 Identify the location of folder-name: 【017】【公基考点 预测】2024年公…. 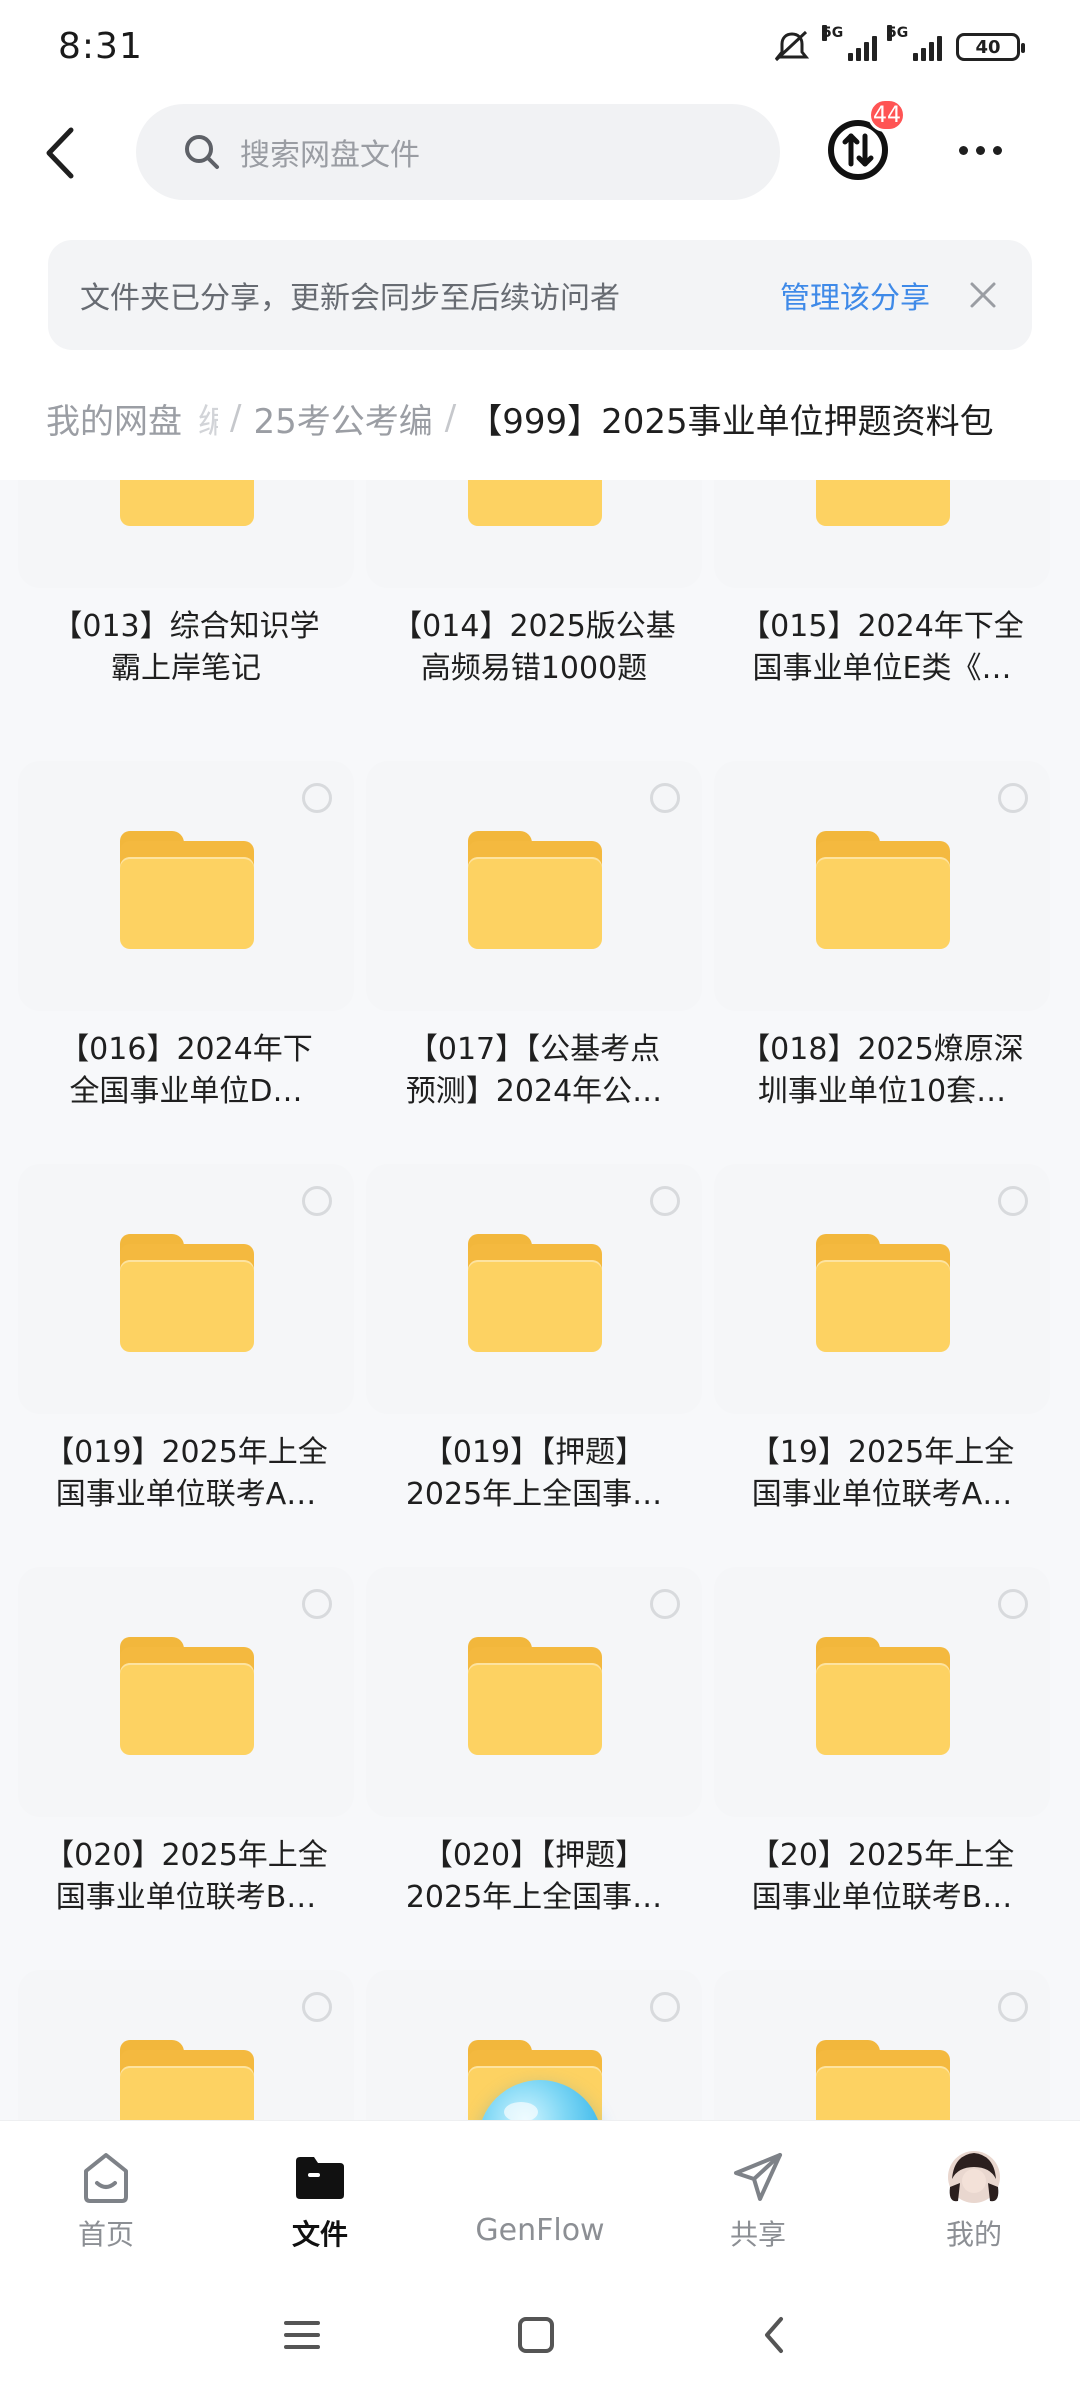
(534, 1070).